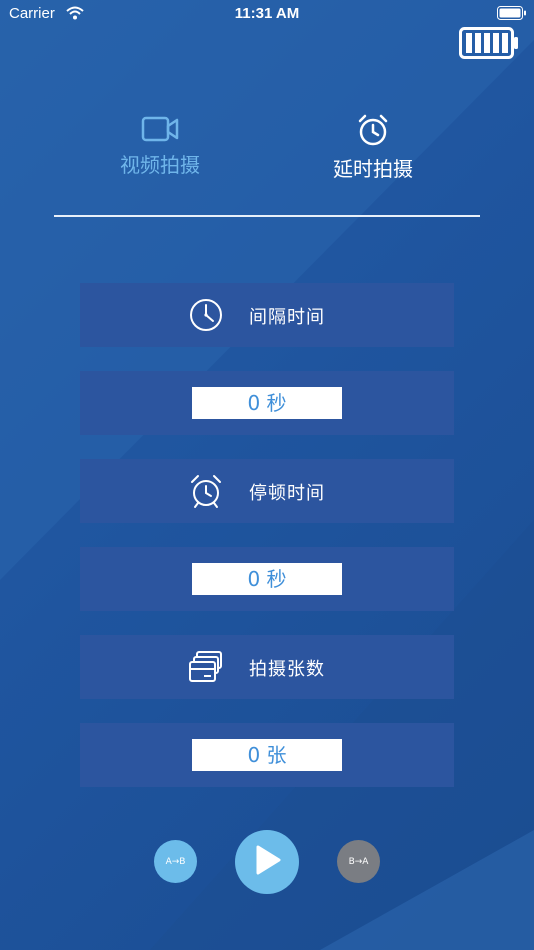 The height and width of the screenshot is (950, 534). I want to click on play-icon, so click(267, 862).